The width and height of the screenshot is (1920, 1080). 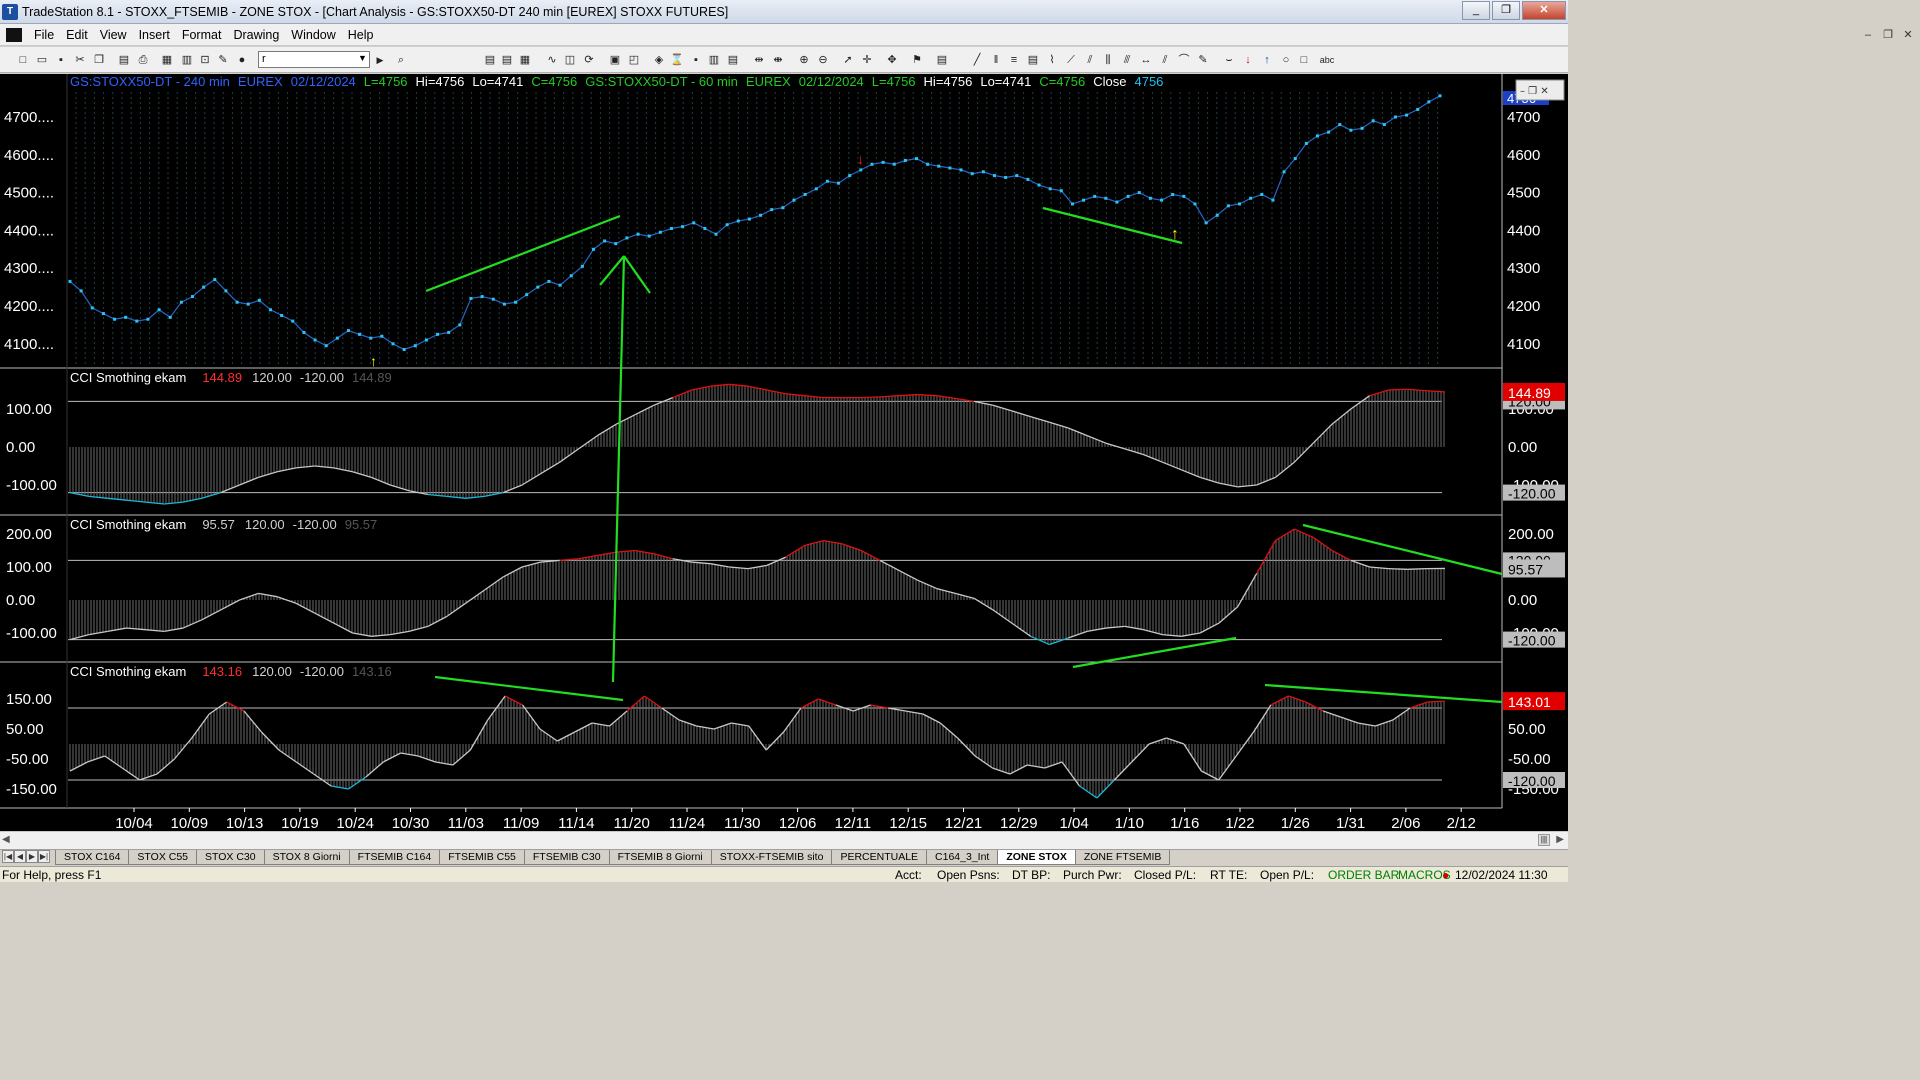 I want to click on tab-ftsemib-c55: FTSEMIB C55, so click(x=482, y=857).